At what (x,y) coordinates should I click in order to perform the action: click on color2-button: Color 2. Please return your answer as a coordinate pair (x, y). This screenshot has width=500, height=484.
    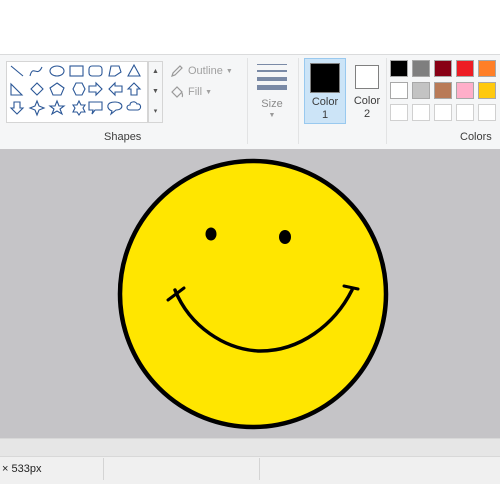
    Looking at the image, I should click on (367, 91).